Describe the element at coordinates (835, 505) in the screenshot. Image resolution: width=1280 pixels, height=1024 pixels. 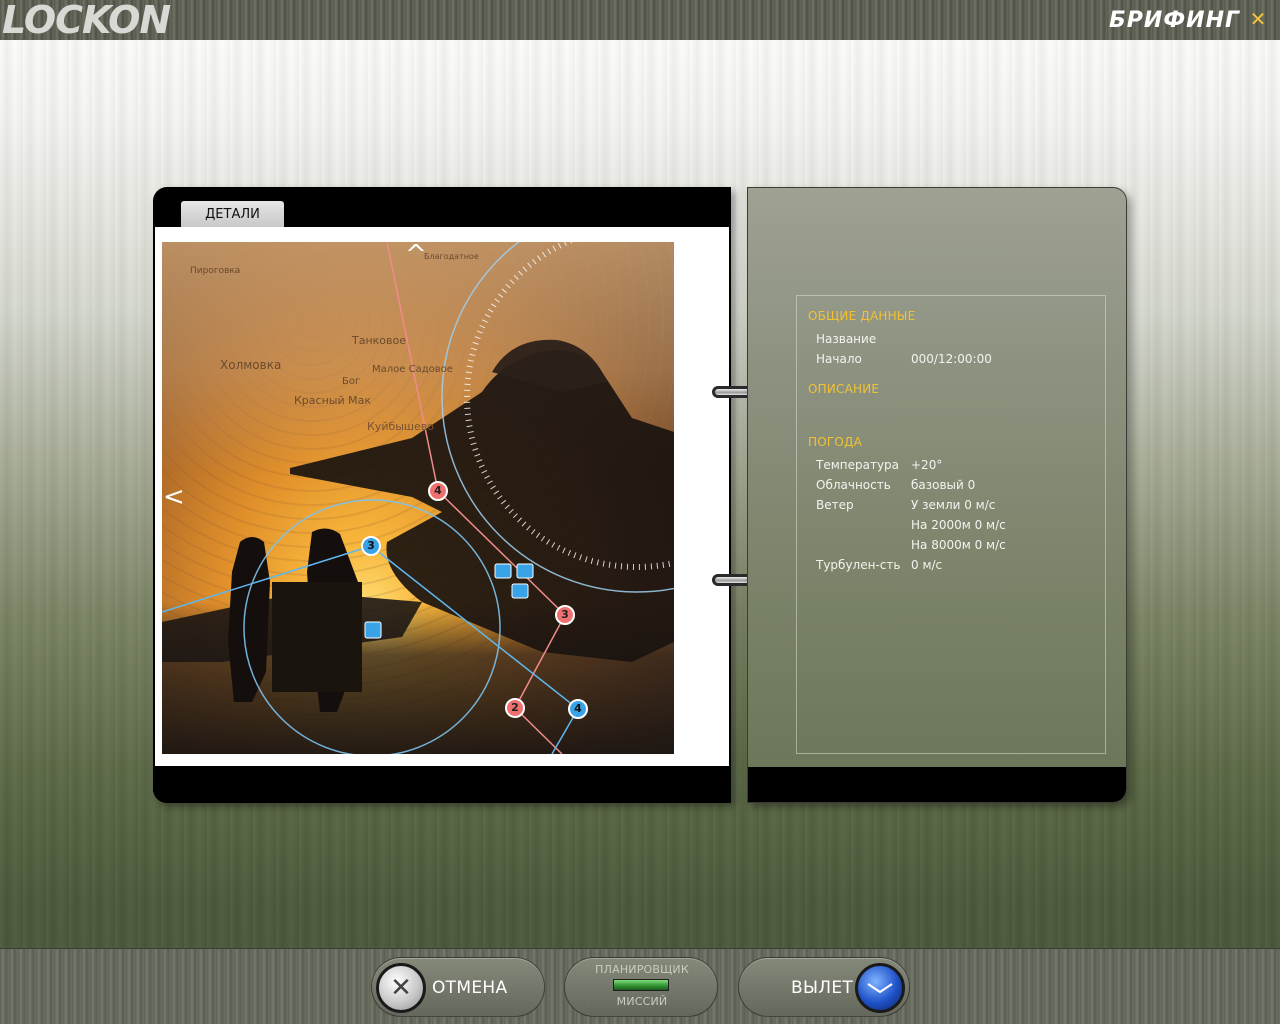
I see `wind-label: Ветер` at that location.